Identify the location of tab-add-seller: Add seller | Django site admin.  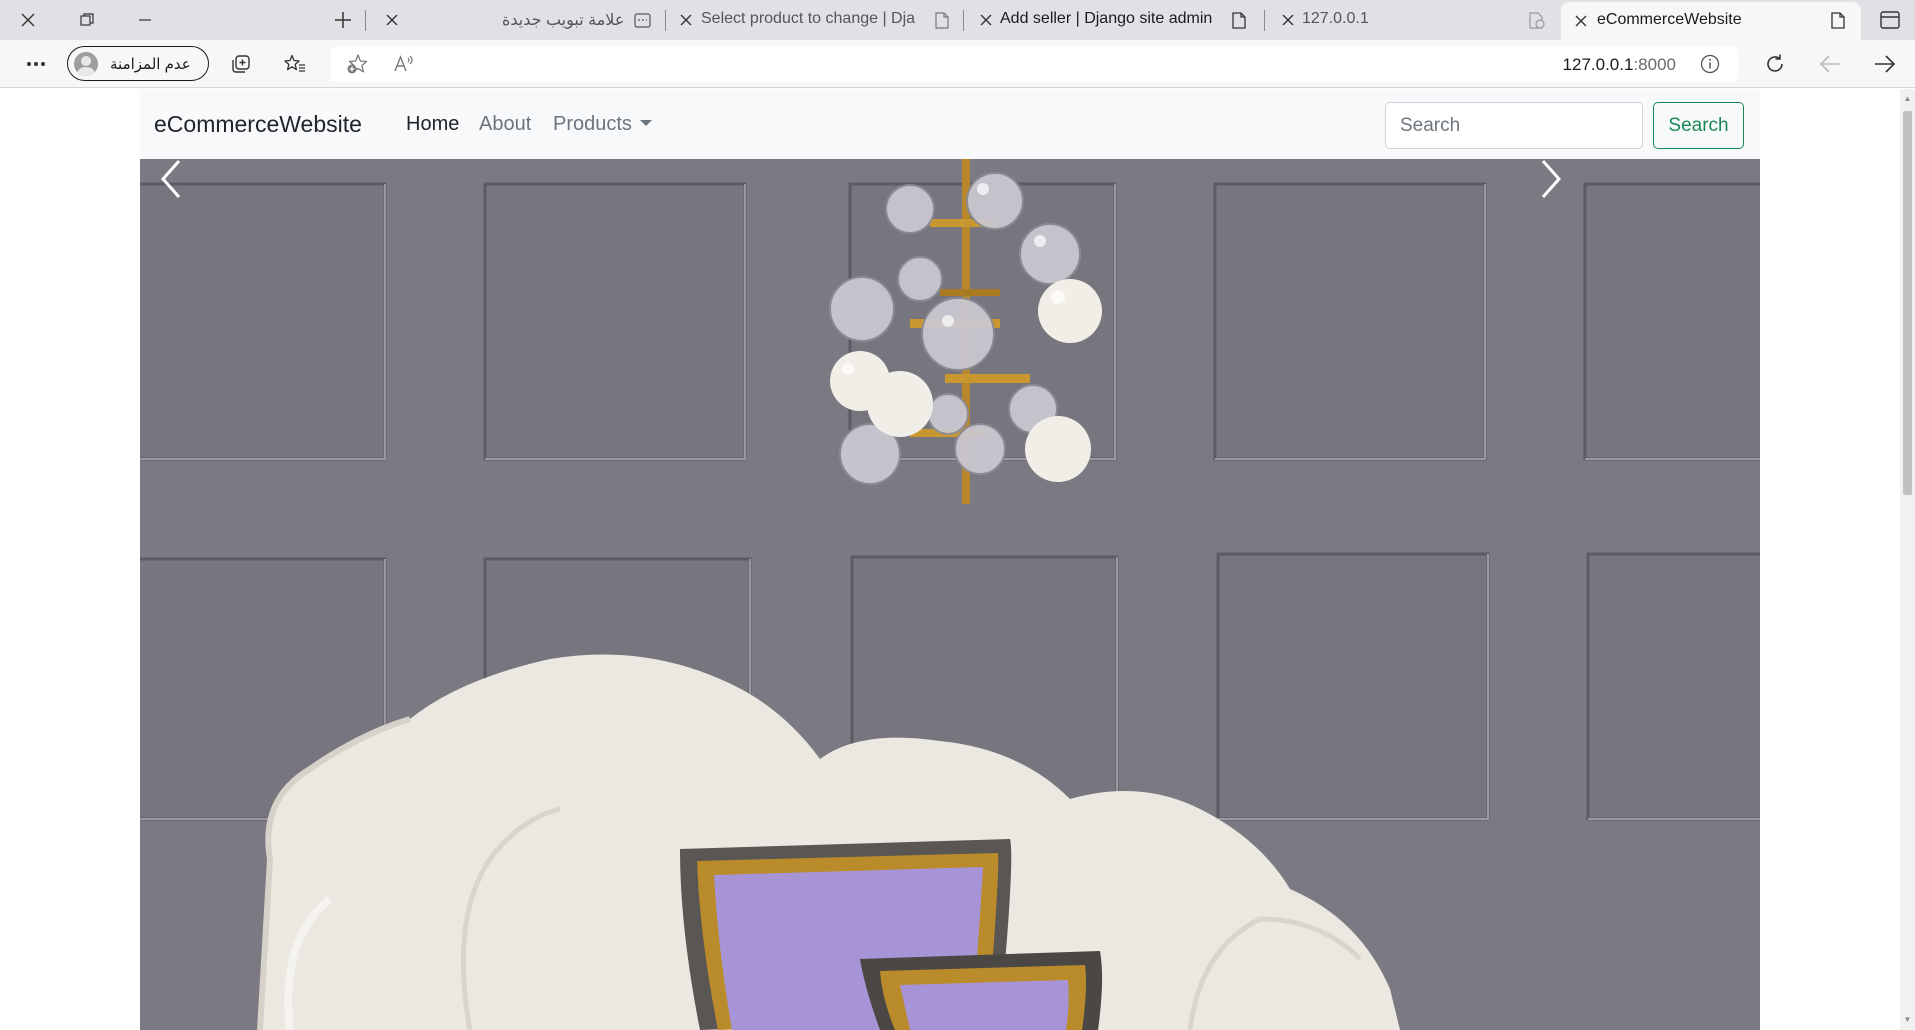
(1114, 20).